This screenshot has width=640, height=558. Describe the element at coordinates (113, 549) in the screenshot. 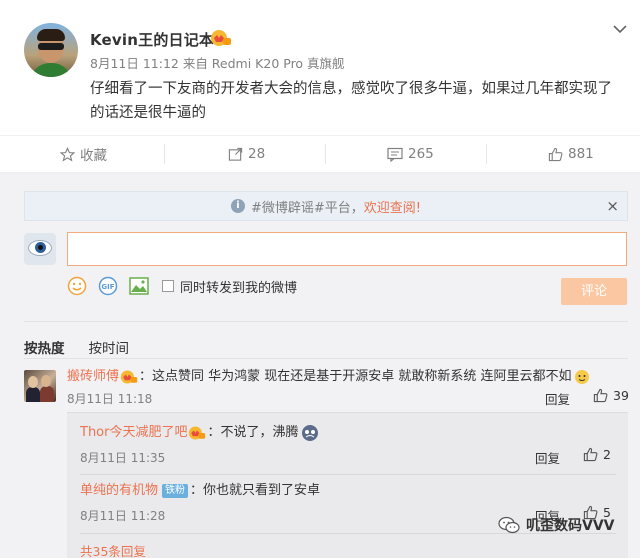

I see `more-replies-link: 共35条回复` at that location.